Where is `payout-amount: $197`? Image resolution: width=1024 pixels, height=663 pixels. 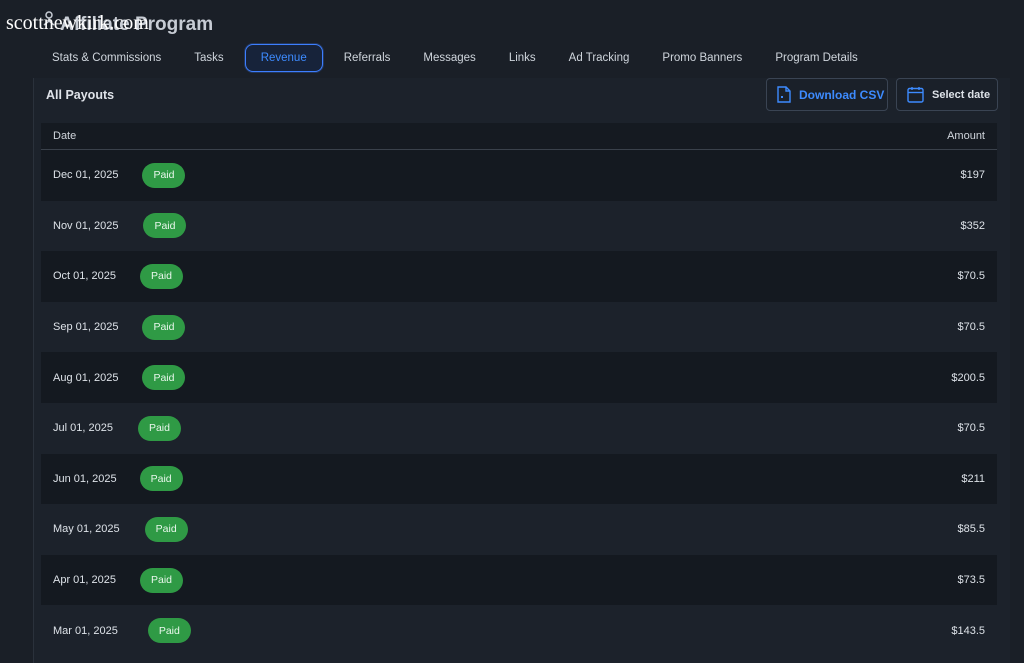
payout-amount: $197 is located at coordinates (972, 175).